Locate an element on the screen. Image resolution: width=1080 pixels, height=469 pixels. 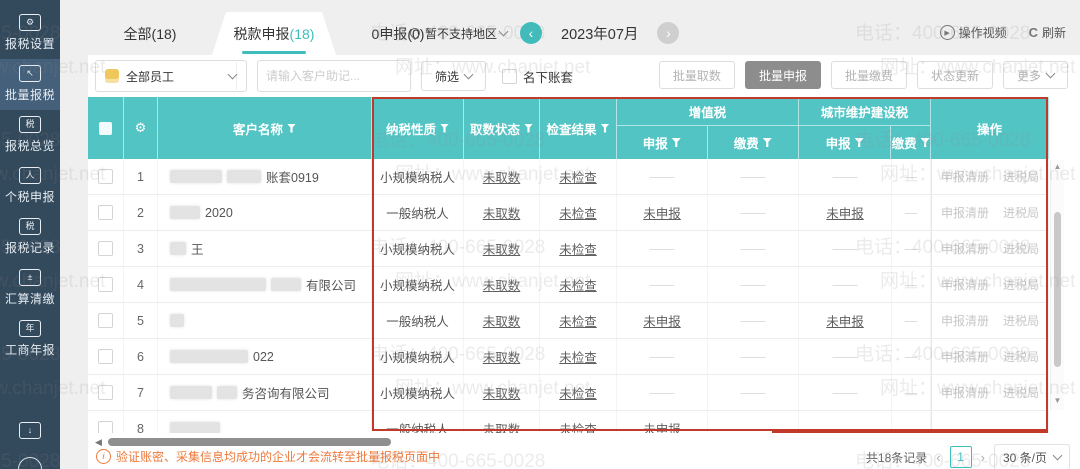
sidebar-item-报税记录: 税报税记录 is located at coordinates (30, 237).